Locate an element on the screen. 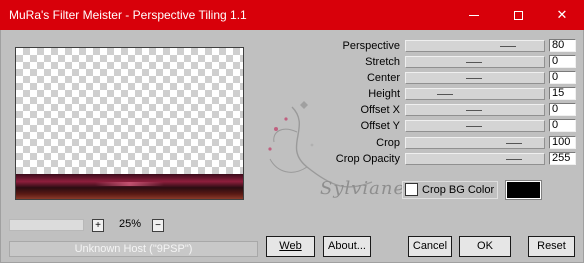 This screenshot has width=584, height=263. close-button: ✕ is located at coordinates (562, 15).